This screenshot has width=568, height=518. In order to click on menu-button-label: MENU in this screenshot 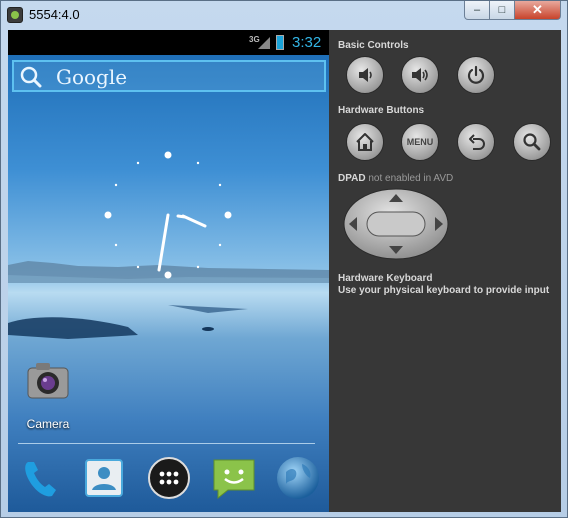, I will do `click(420, 142)`.